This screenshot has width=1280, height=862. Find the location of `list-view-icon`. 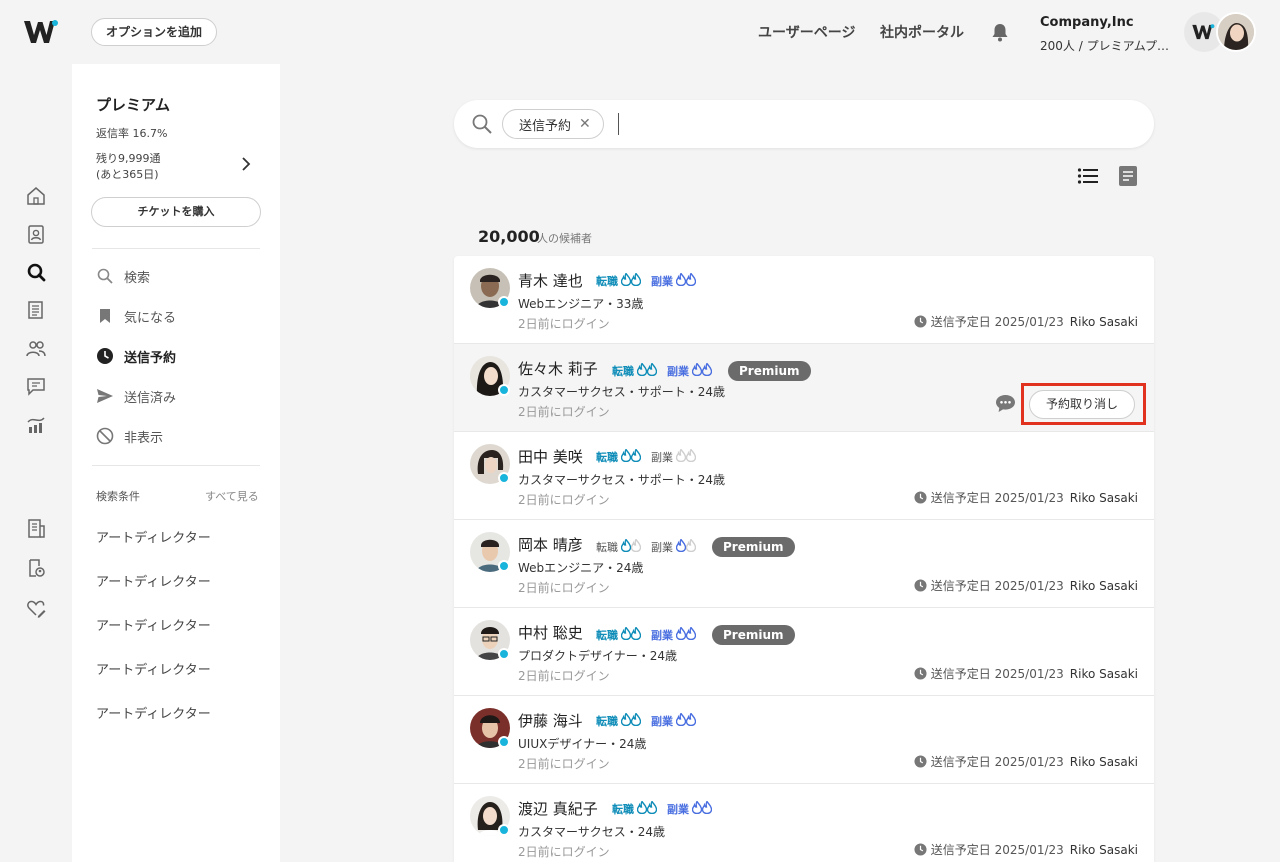

list-view-icon is located at coordinates (1088, 176).